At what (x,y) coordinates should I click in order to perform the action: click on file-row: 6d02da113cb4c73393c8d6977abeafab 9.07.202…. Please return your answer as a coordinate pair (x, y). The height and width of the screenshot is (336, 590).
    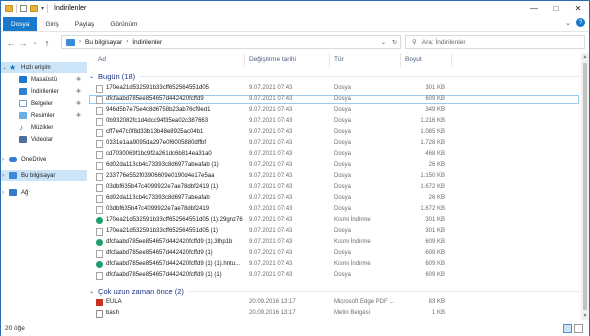
    Looking at the image, I should click on (334, 198).